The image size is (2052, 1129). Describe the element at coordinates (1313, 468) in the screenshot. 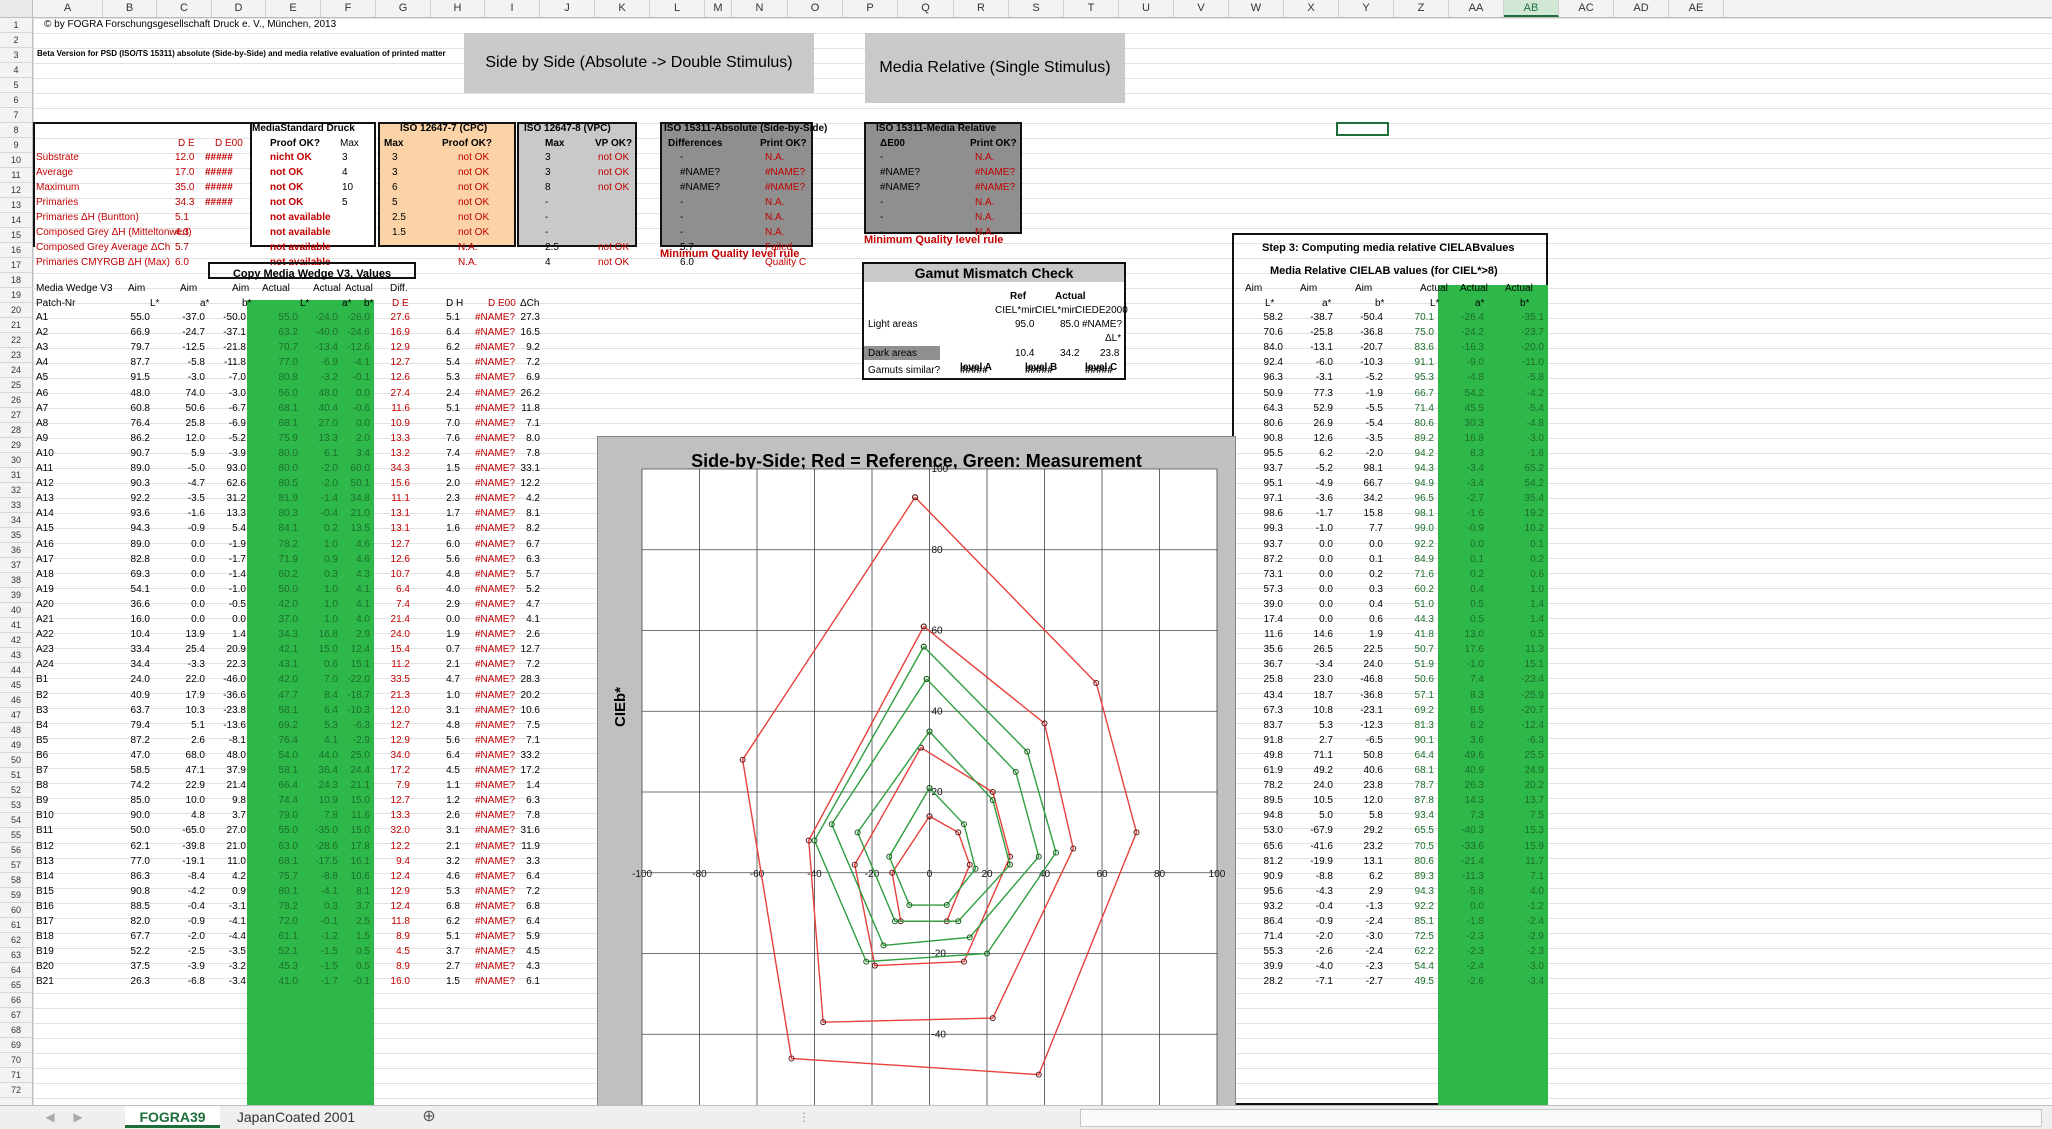

I see `mr-cell: -5.2` at that location.